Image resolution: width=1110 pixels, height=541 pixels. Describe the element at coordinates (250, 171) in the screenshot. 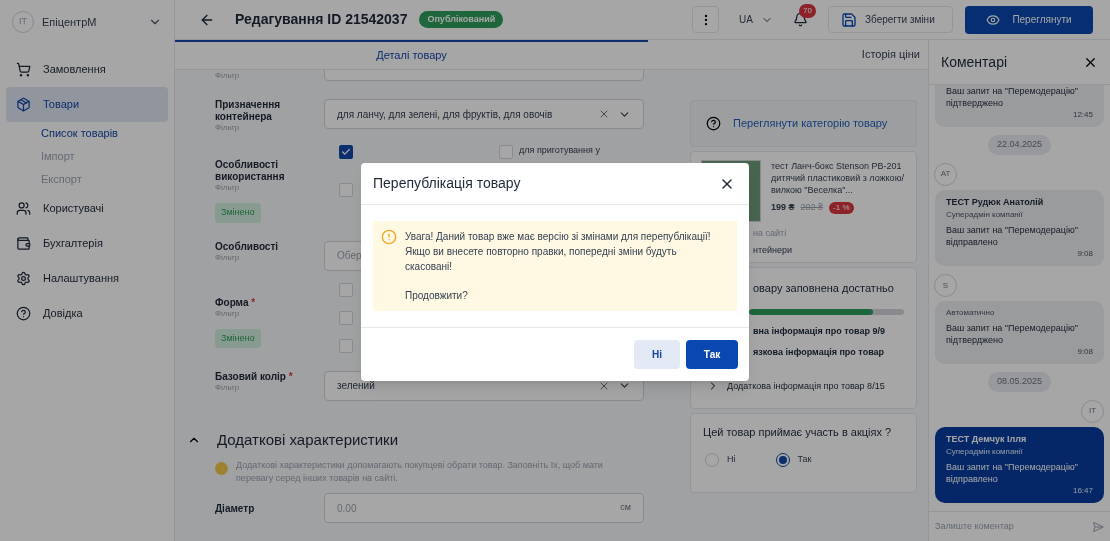

I see `field-label: Особливості використання` at that location.